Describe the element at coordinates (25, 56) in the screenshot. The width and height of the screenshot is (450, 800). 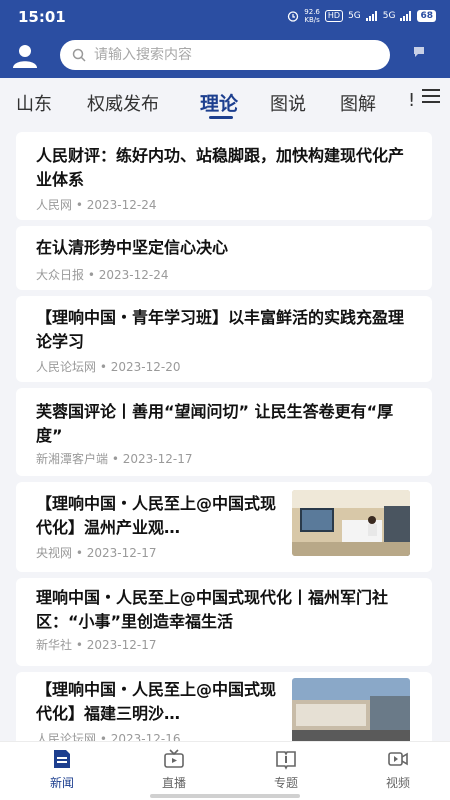
I see `user-avatar-icon` at that location.